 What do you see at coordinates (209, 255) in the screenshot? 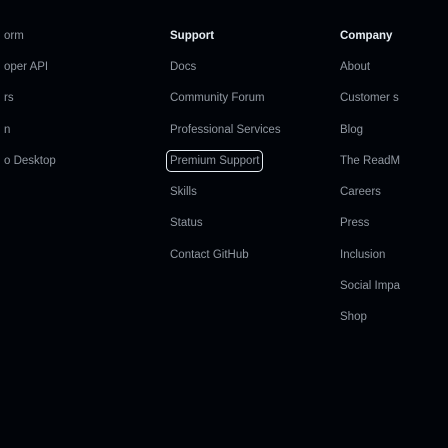
I see `footer-link-contact-github: Contact GitHub` at bounding box center [209, 255].